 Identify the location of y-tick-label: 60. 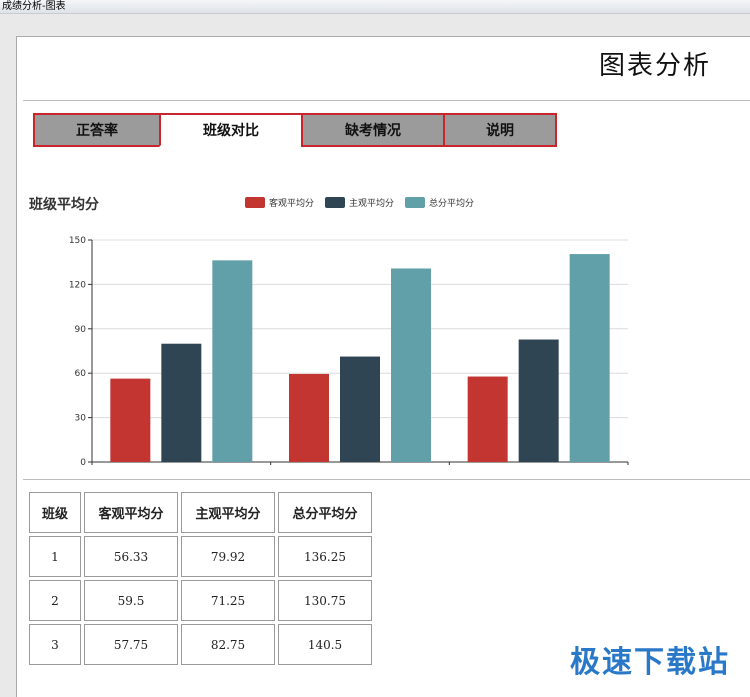
(81, 374).